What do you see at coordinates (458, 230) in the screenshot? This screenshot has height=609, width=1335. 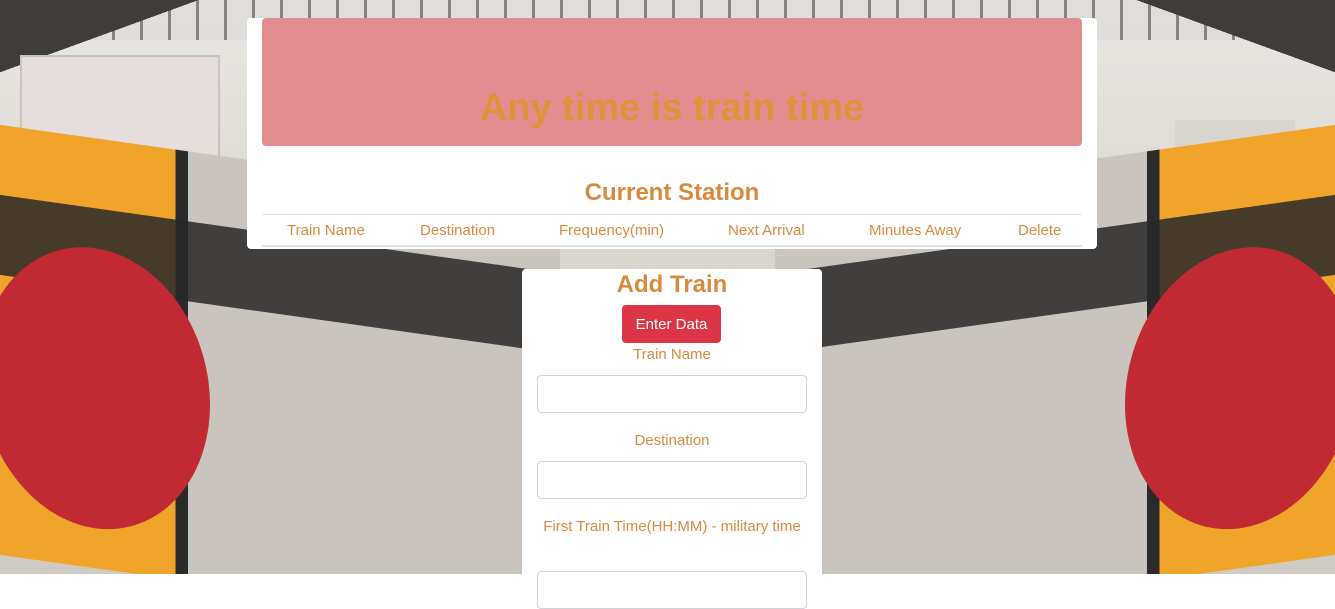 I see `column-destination: Destination` at bounding box center [458, 230].